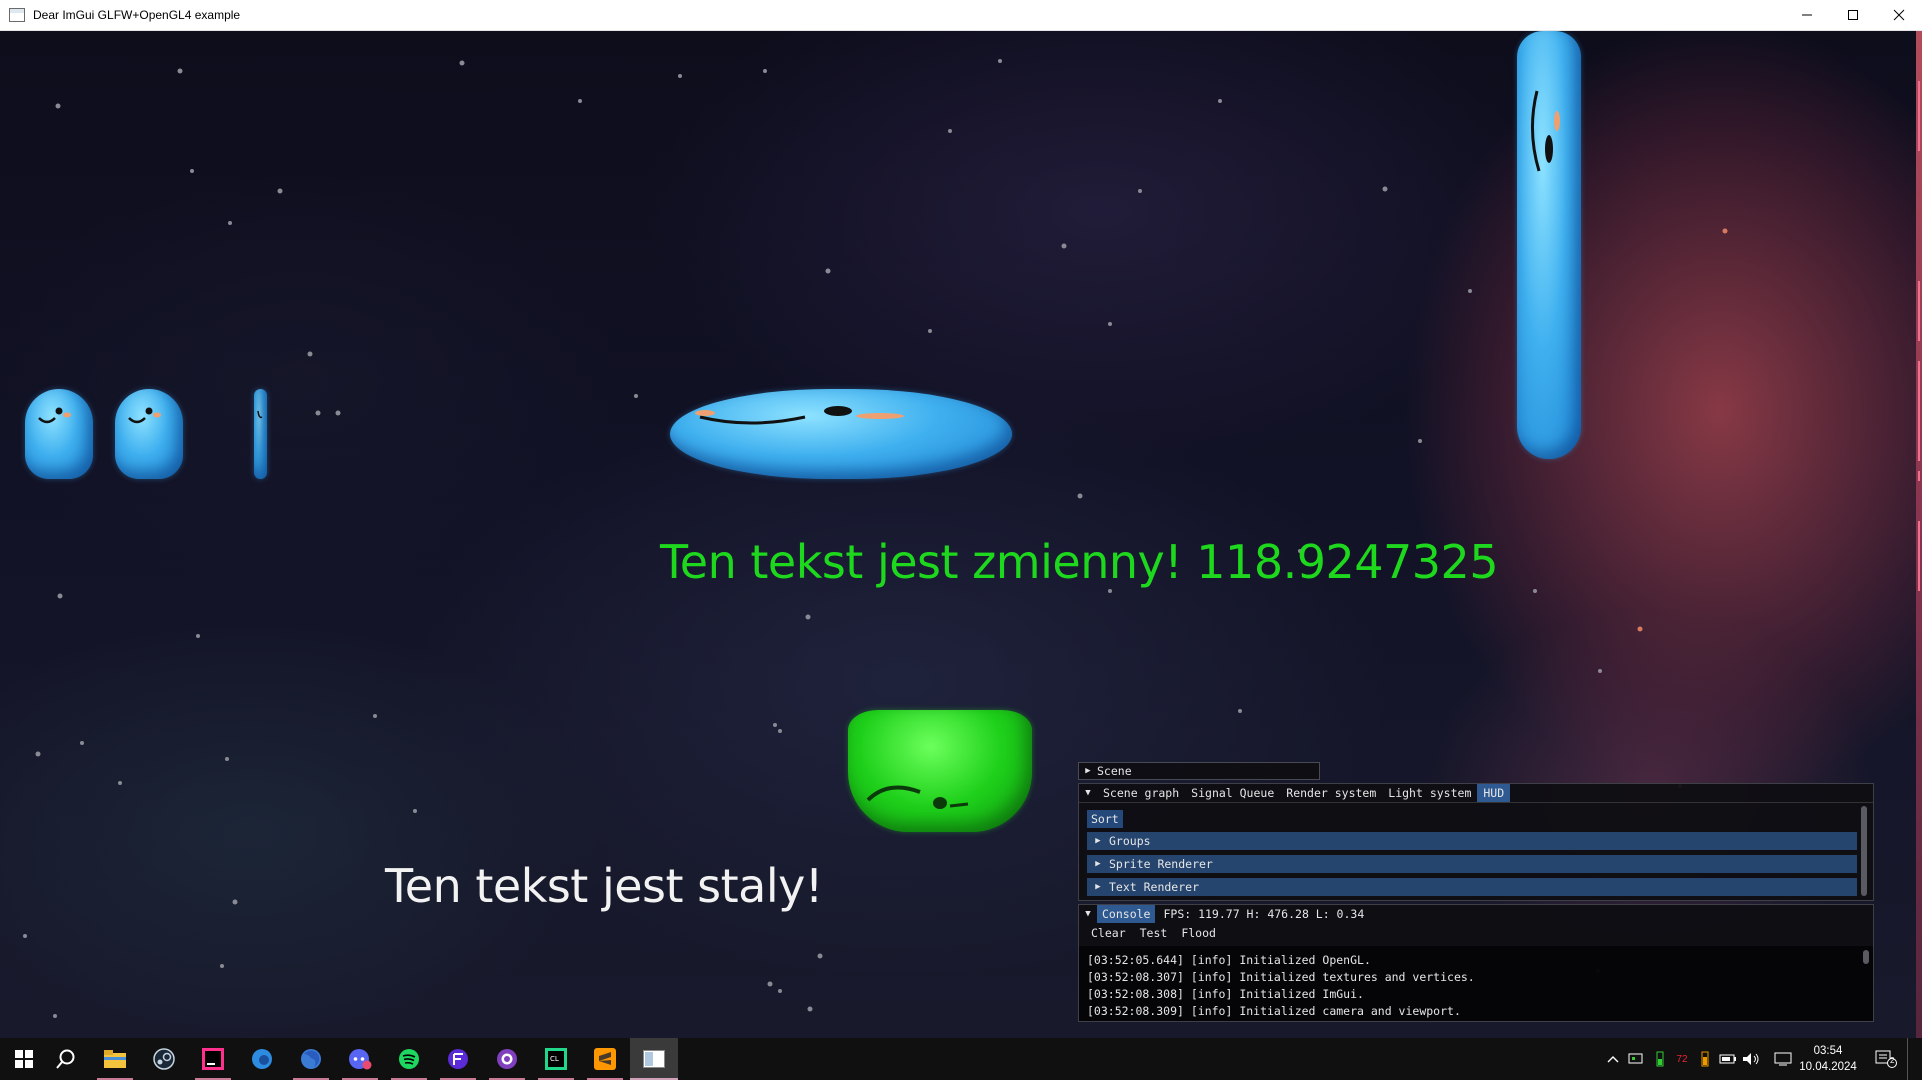 Image resolution: width=1922 pixels, height=1080 pixels. I want to click on search-icon, so click(65, 1059).